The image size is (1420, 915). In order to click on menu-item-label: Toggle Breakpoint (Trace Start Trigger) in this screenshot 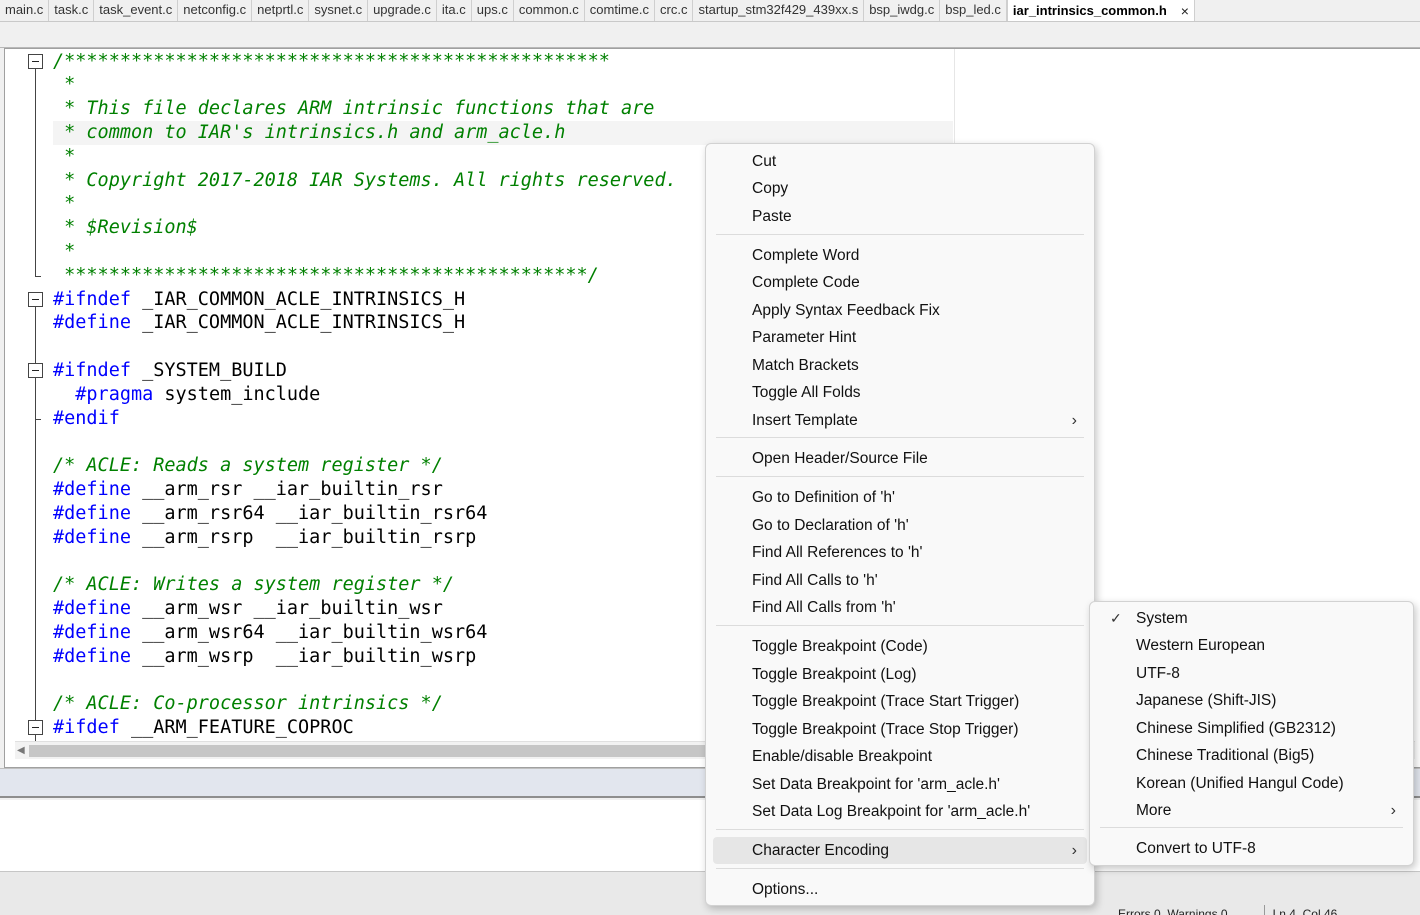, I will do `click(886, 701)`.